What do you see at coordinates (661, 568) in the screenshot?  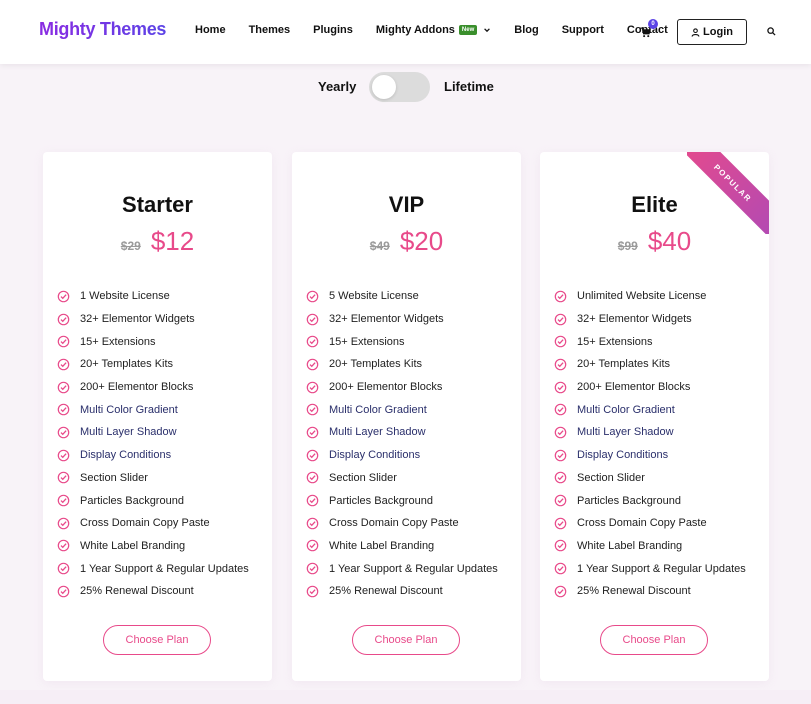 I see `feature-label: 1 Year Support & Regular Updates` at bounding box center [661, 568].